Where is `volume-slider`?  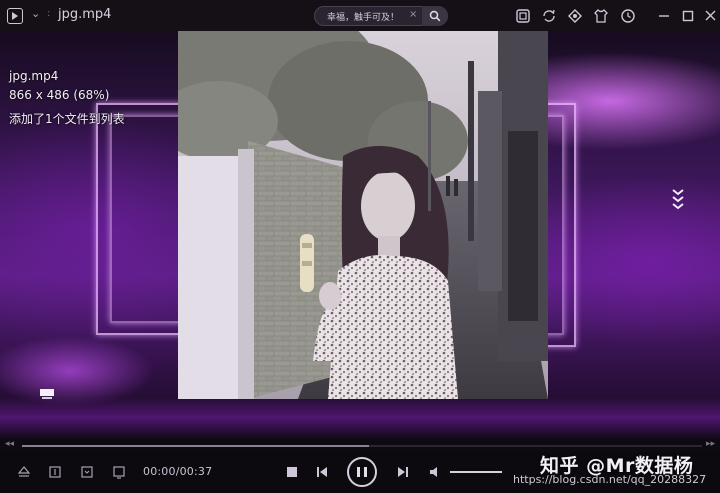 volume-slider is located at coordinates (476, 472).